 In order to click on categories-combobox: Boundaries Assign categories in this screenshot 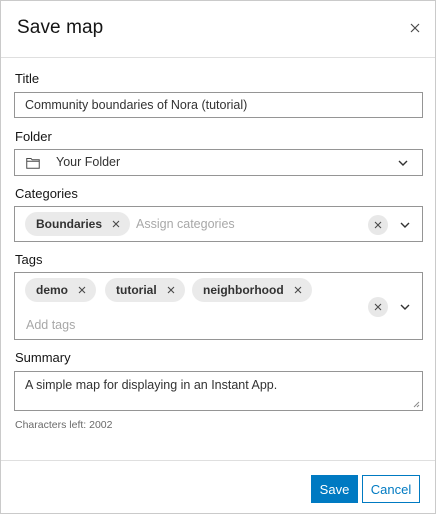, I will do `click(218, 224)`.